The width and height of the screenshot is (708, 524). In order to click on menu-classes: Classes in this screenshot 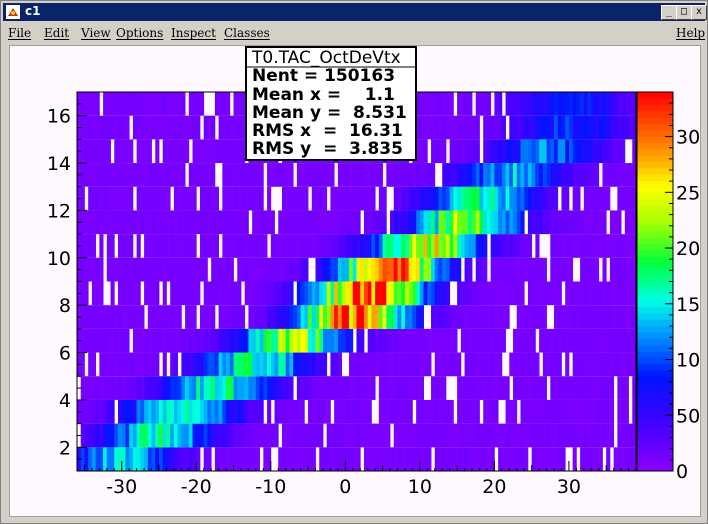, I will do `click(247, 33)`.